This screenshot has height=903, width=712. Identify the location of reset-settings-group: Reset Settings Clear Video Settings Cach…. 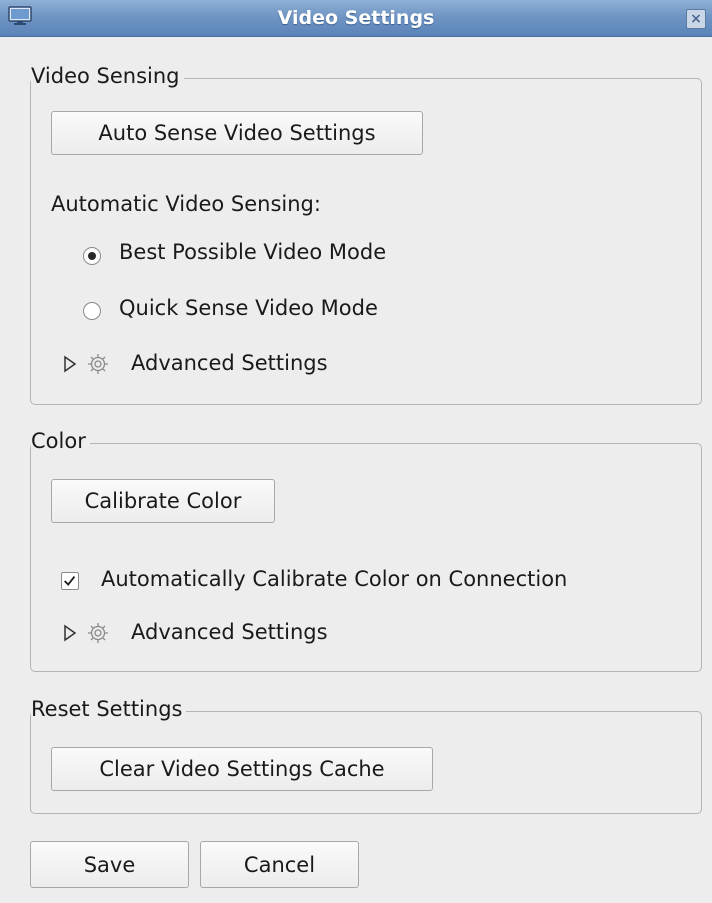
(366, 755).